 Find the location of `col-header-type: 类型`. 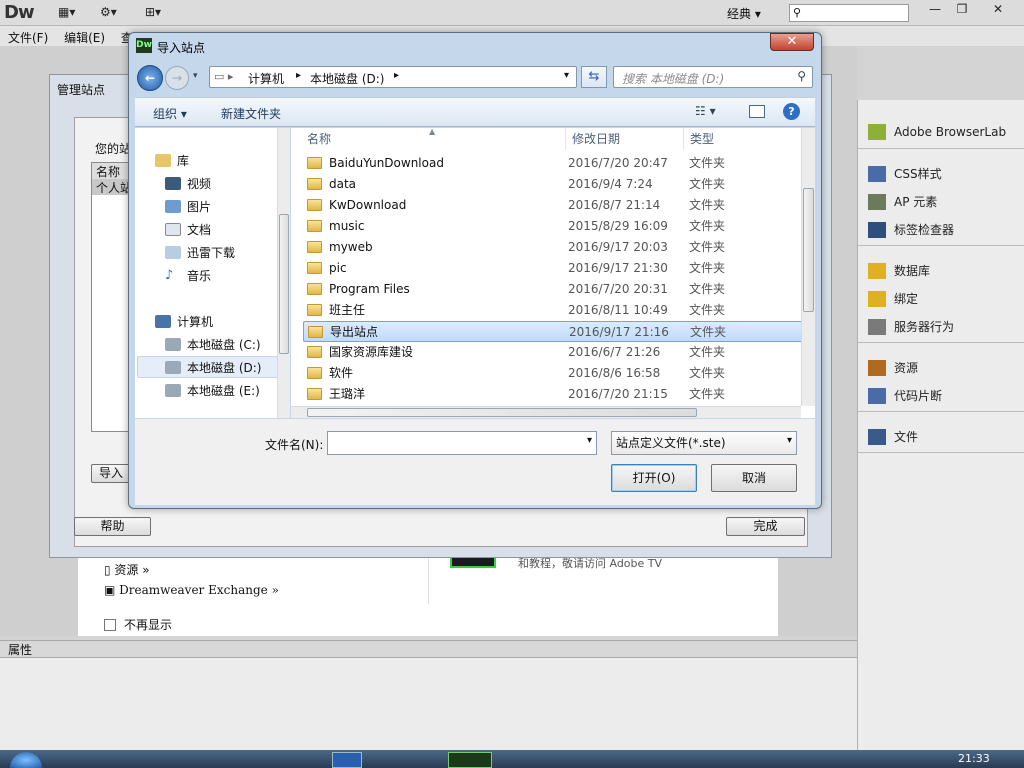

col-header-type: 类型 is located at coordinates (698, 139).